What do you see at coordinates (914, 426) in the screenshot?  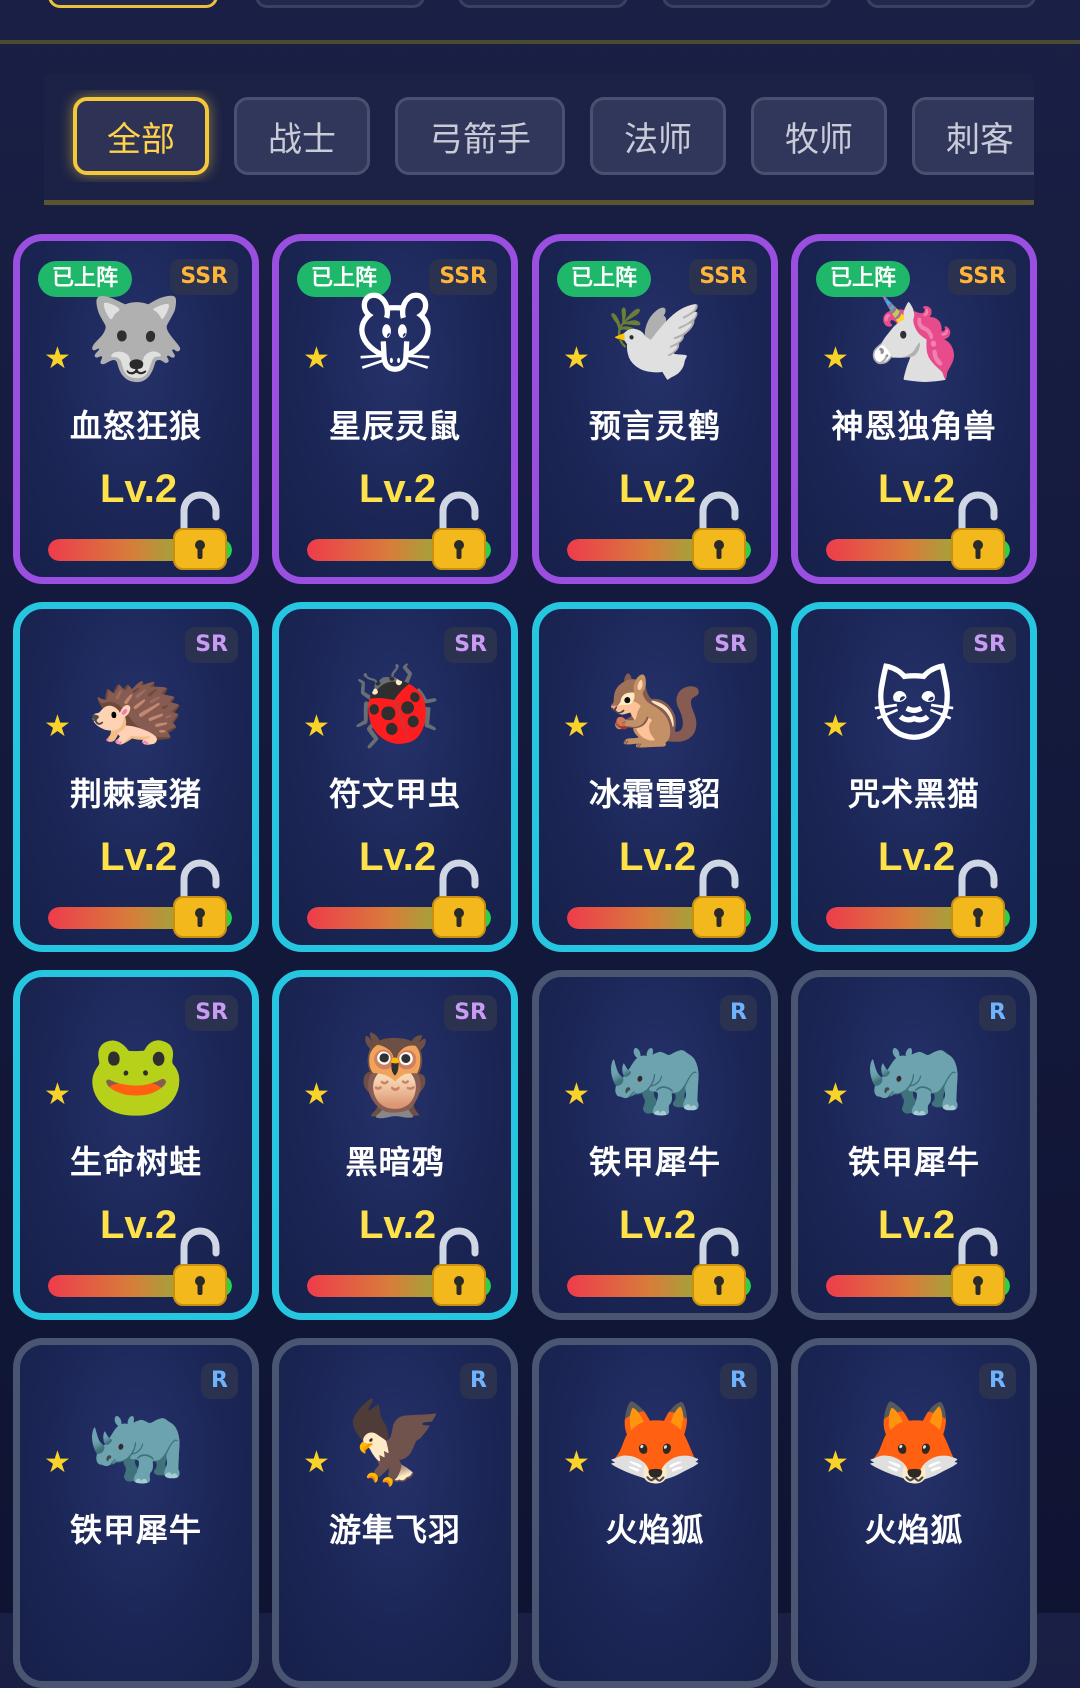 I see `pet-name: 神恩独角兽` at bounding box center [914, 426].